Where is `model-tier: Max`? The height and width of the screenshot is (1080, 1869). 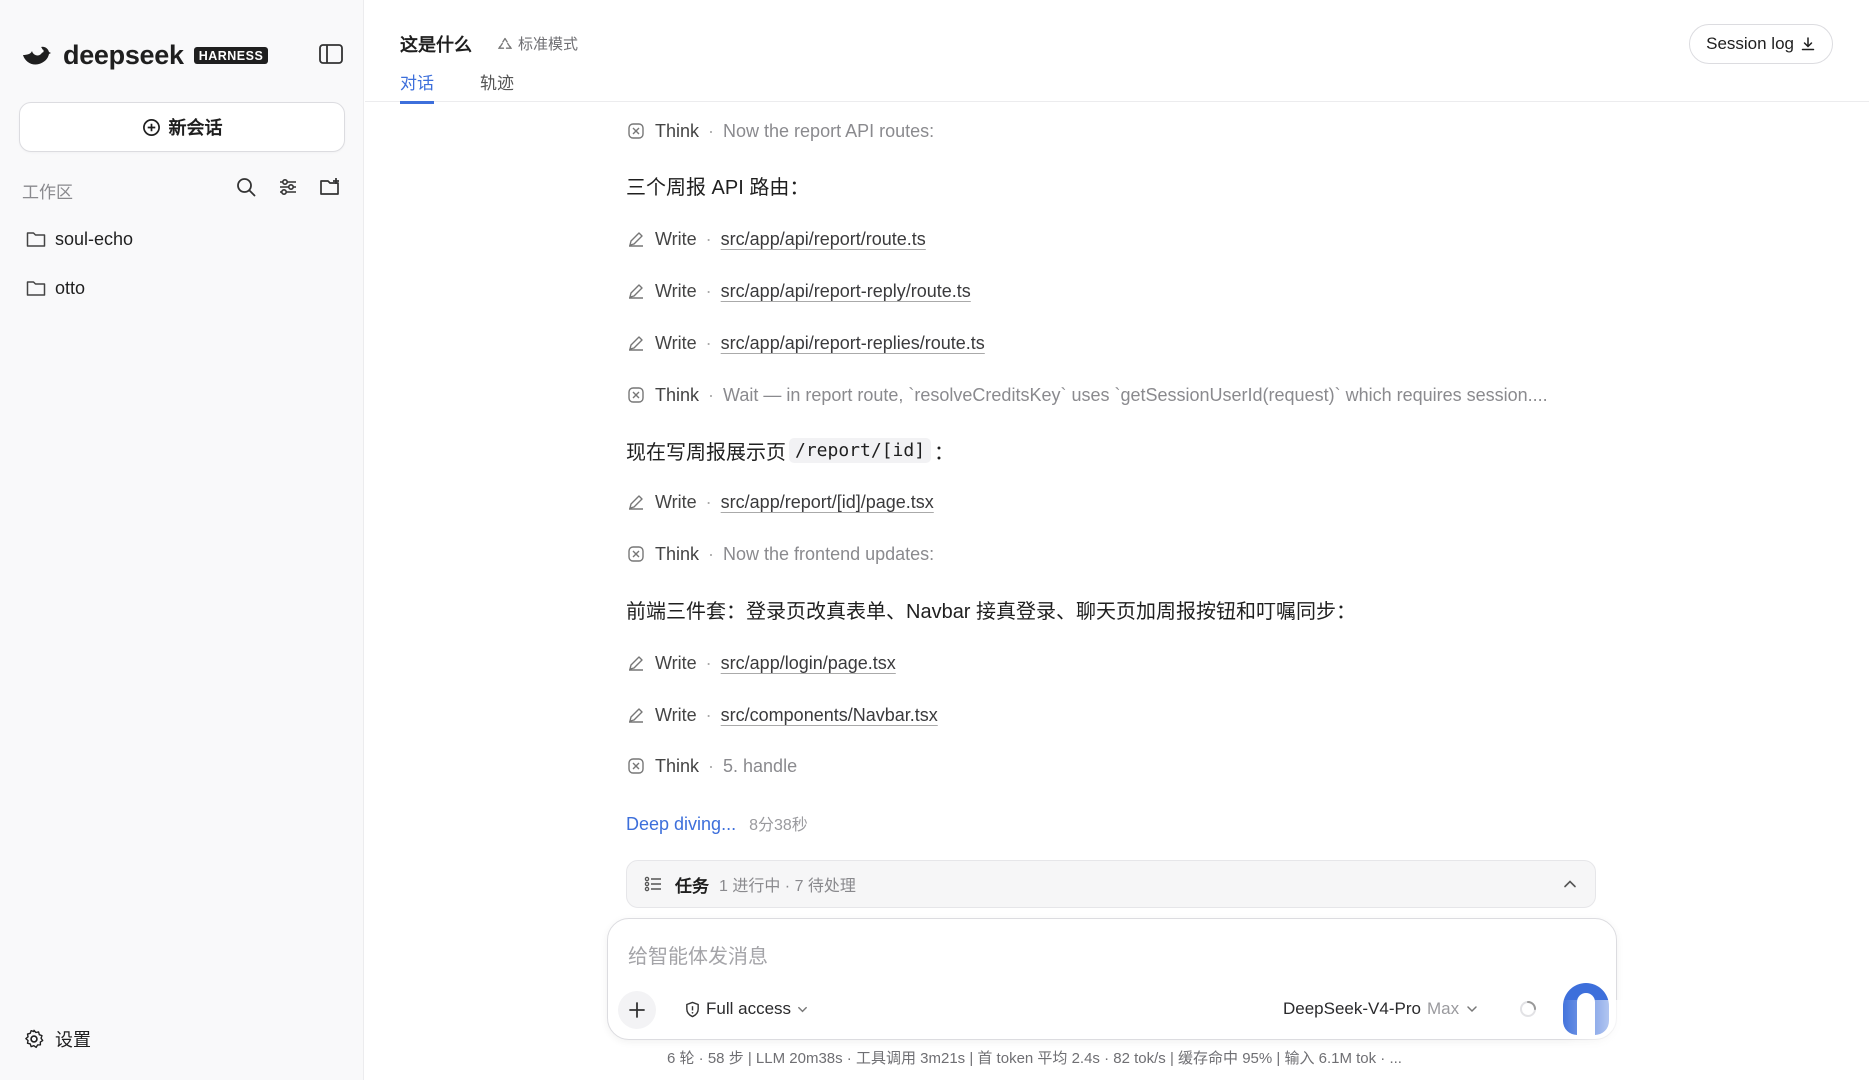 model-tier: Max is located at coordinates (1443, 1008).